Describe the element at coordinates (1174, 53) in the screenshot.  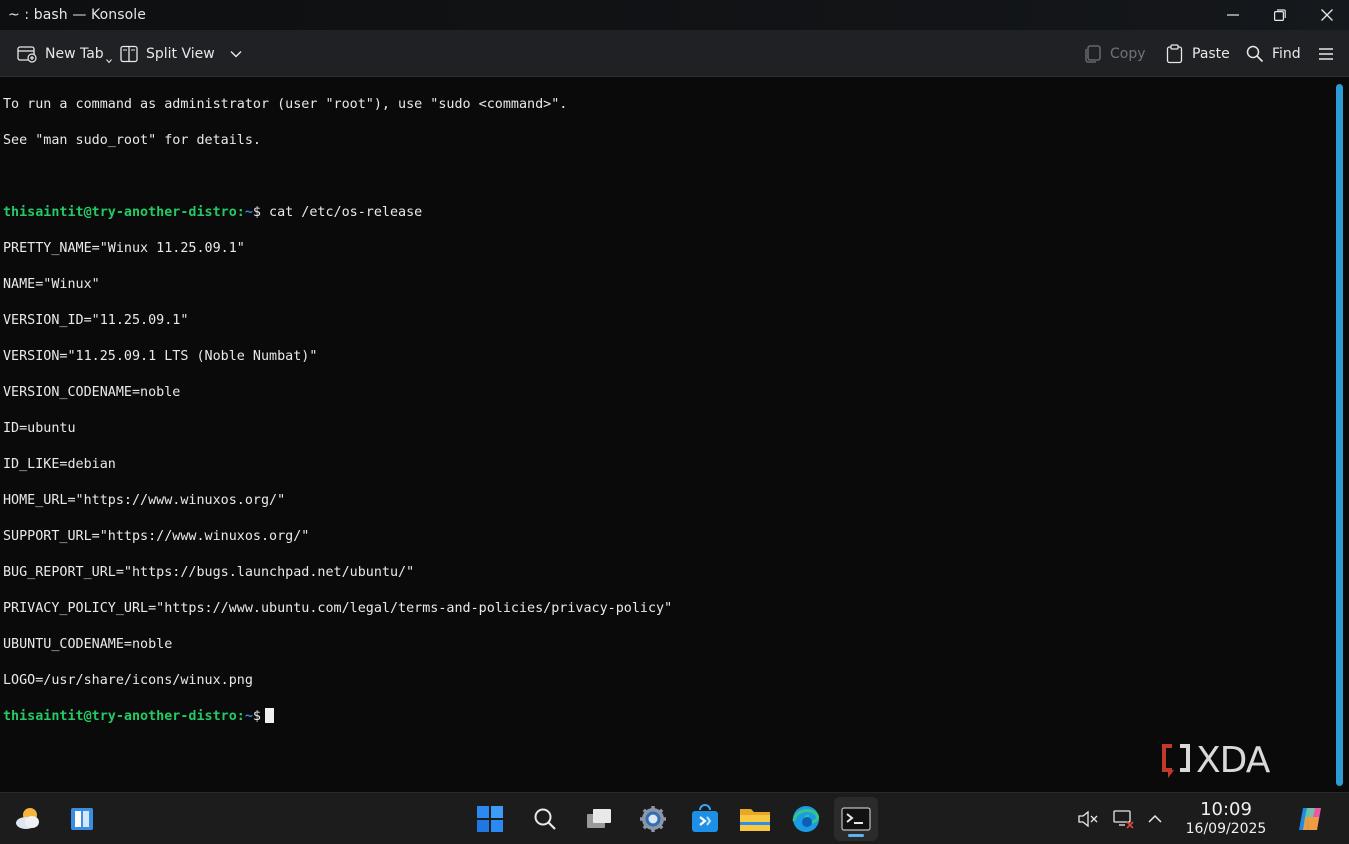
I see `paste-icon` at that location.